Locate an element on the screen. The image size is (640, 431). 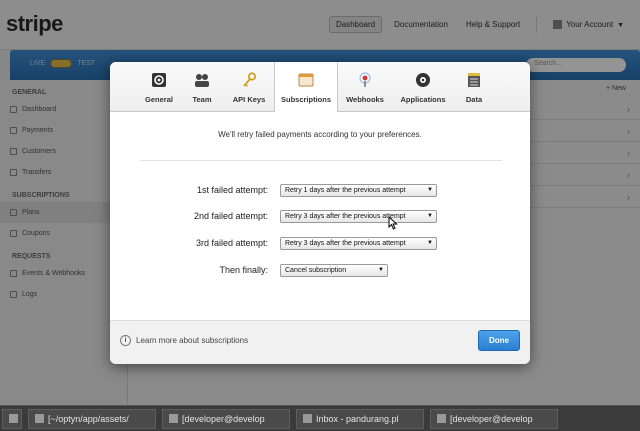
taskbar-item-label: Inbox - pandurang.pl is located at coordinates (357, 418).